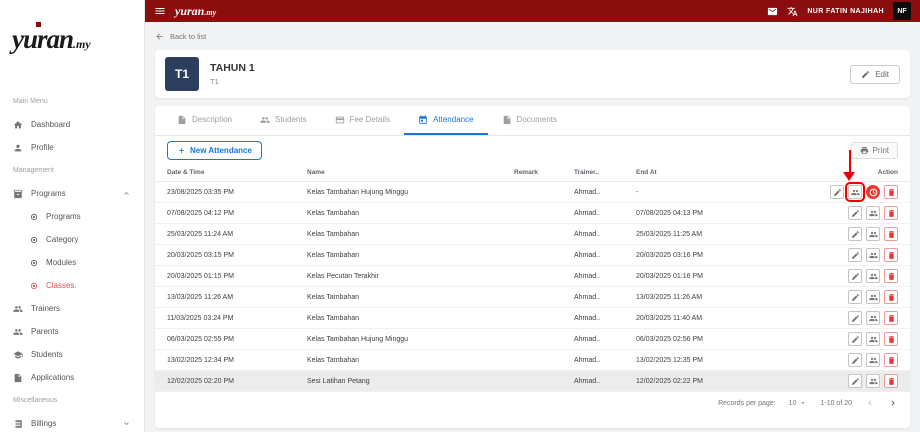 The image size is (920, 432). What do you see at coordinates (160, 11) in the screenshot?
I see `menu-icon` at bounding box center [160, 11].